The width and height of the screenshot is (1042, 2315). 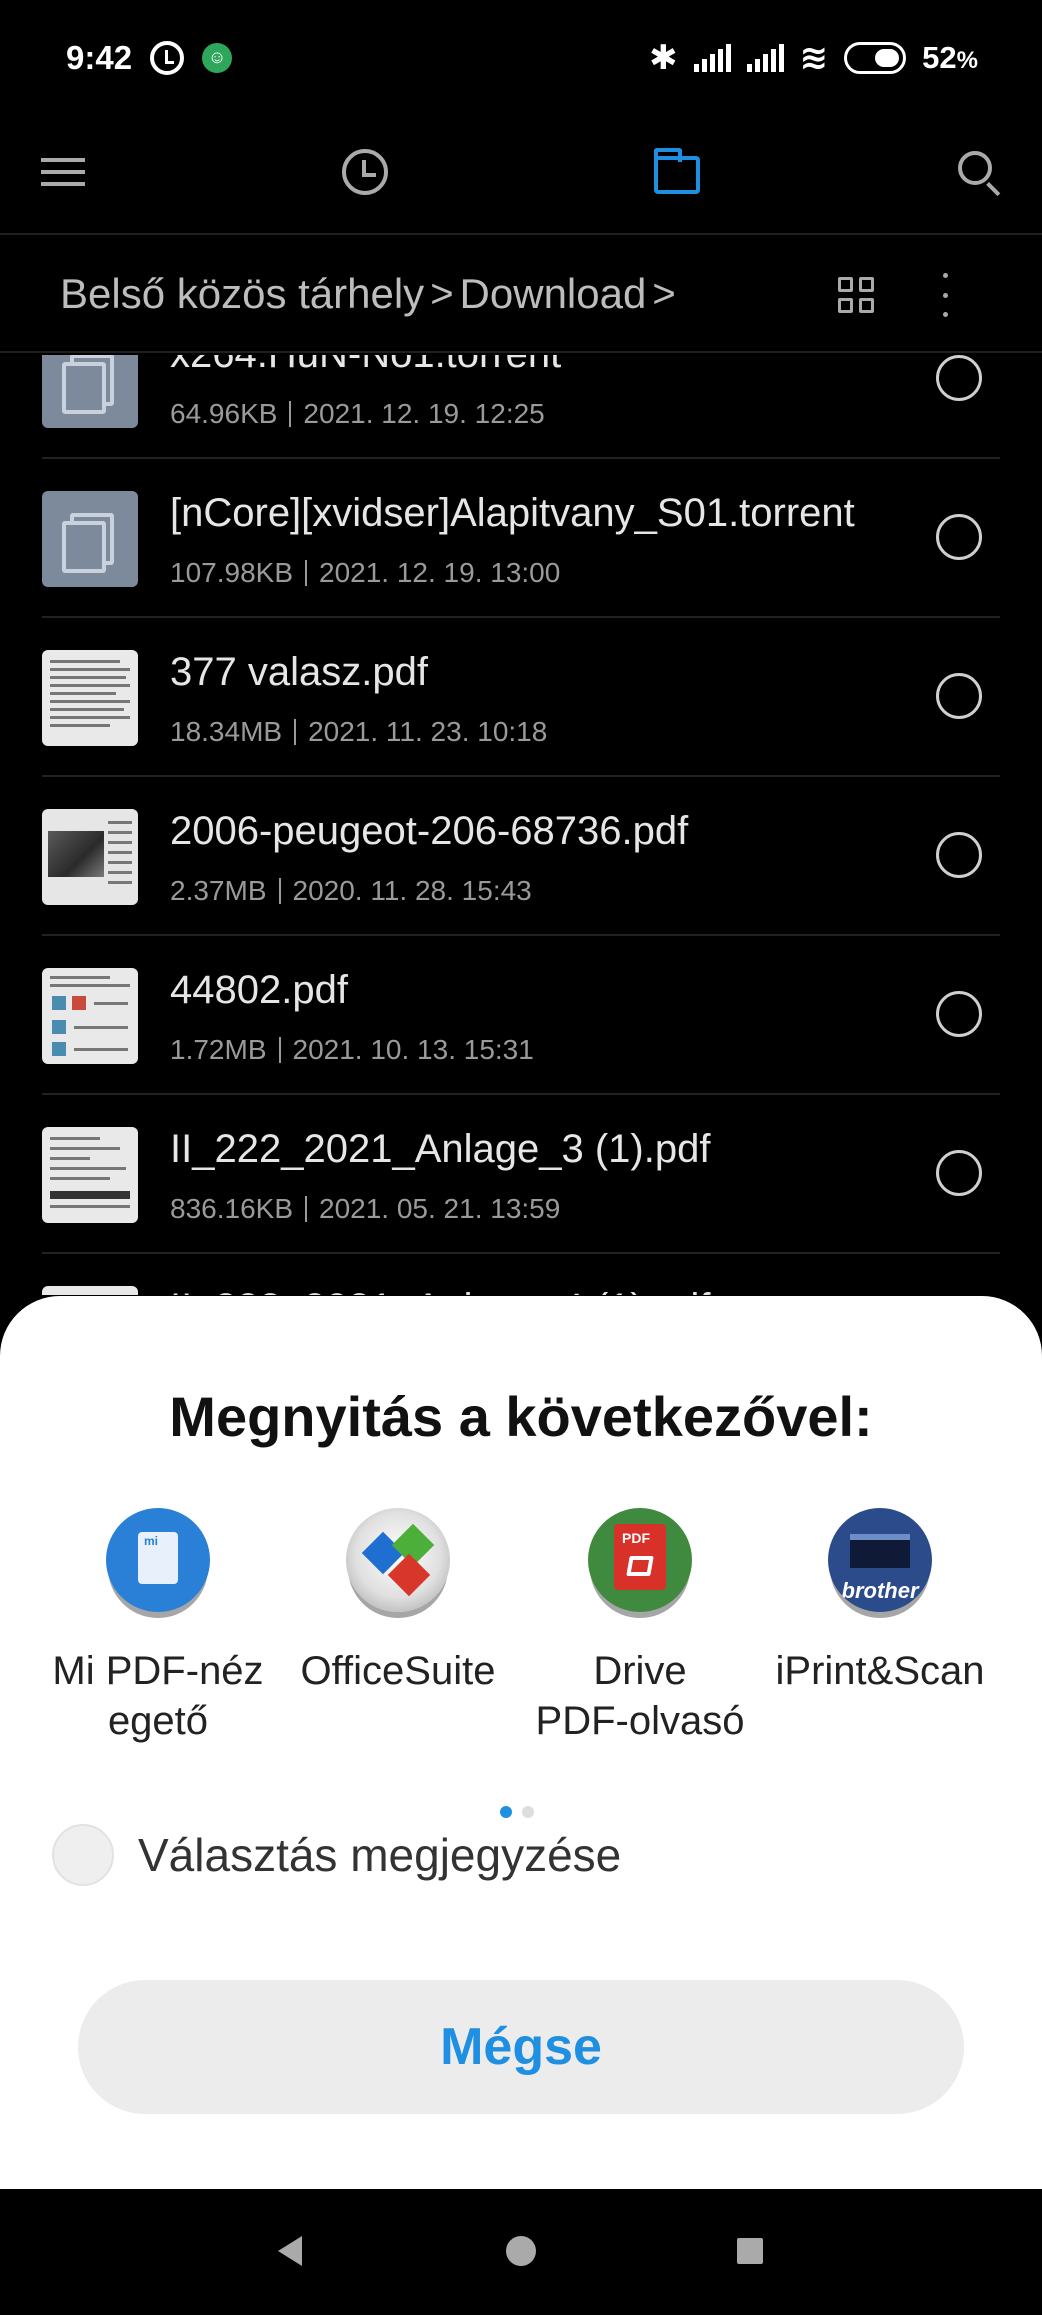 What do you see at coordinates (517, 1812) in the screenshot?
I see `page-indicator` at bounding box center [517, 1812].